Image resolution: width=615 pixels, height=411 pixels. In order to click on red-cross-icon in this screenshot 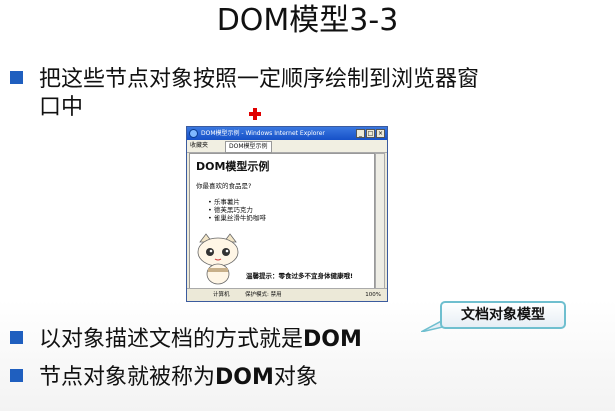, I will do `click(255, 114)`.